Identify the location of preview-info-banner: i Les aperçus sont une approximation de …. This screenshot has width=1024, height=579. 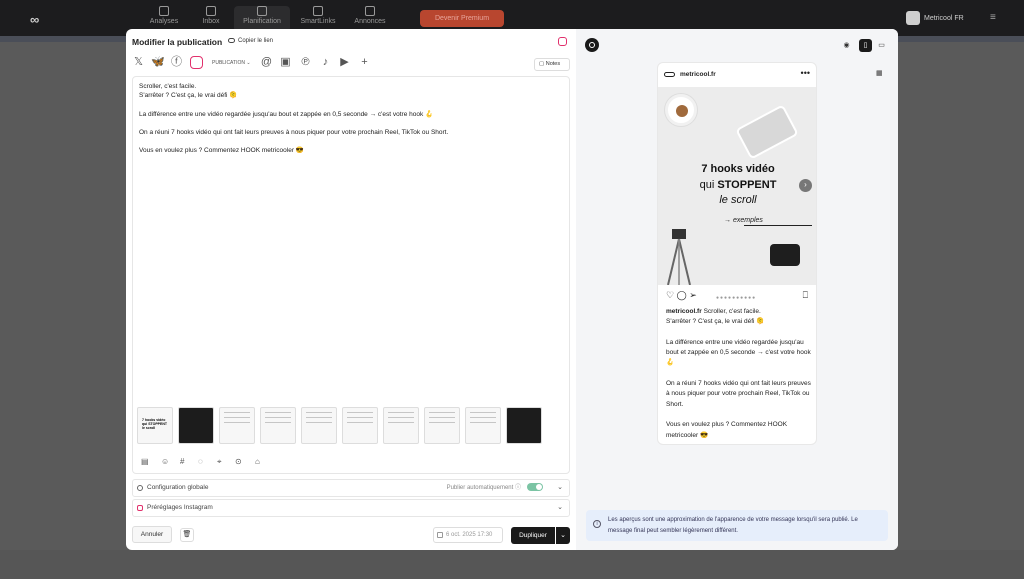
(737, 525).